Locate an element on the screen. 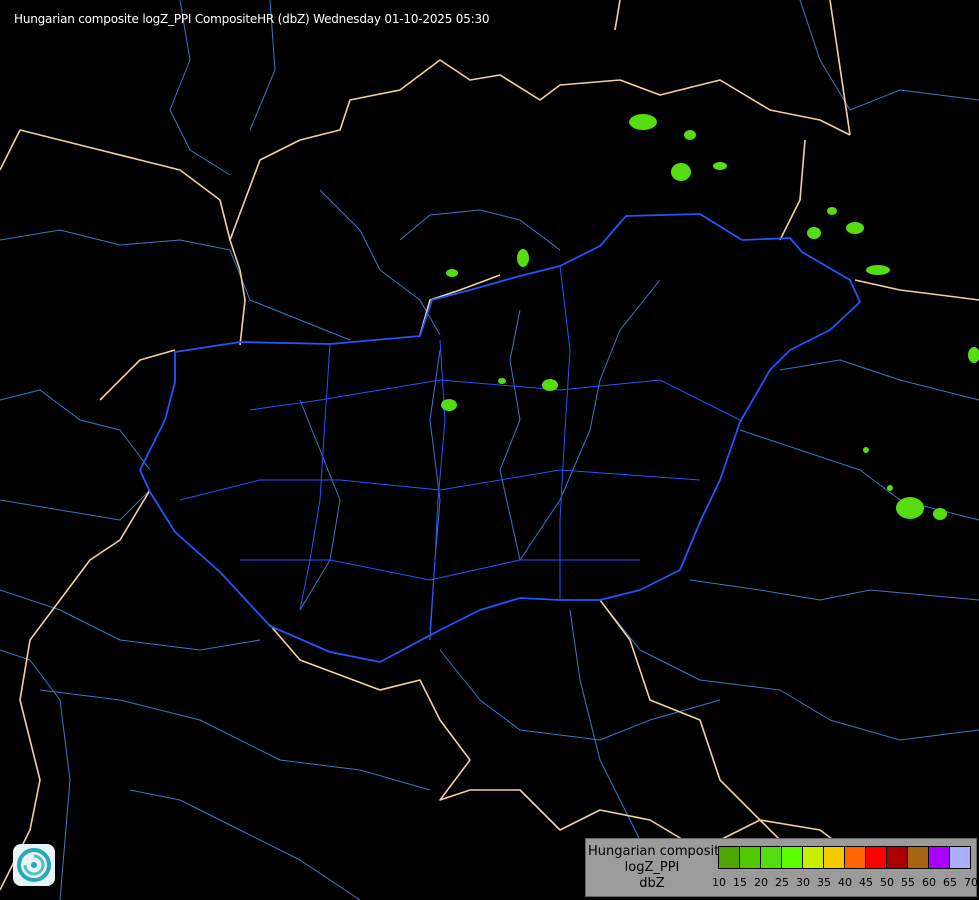 Image resolution: width=979 pixels, height=900 pixels. legend-color-bar is located at coordinates (844, 857).